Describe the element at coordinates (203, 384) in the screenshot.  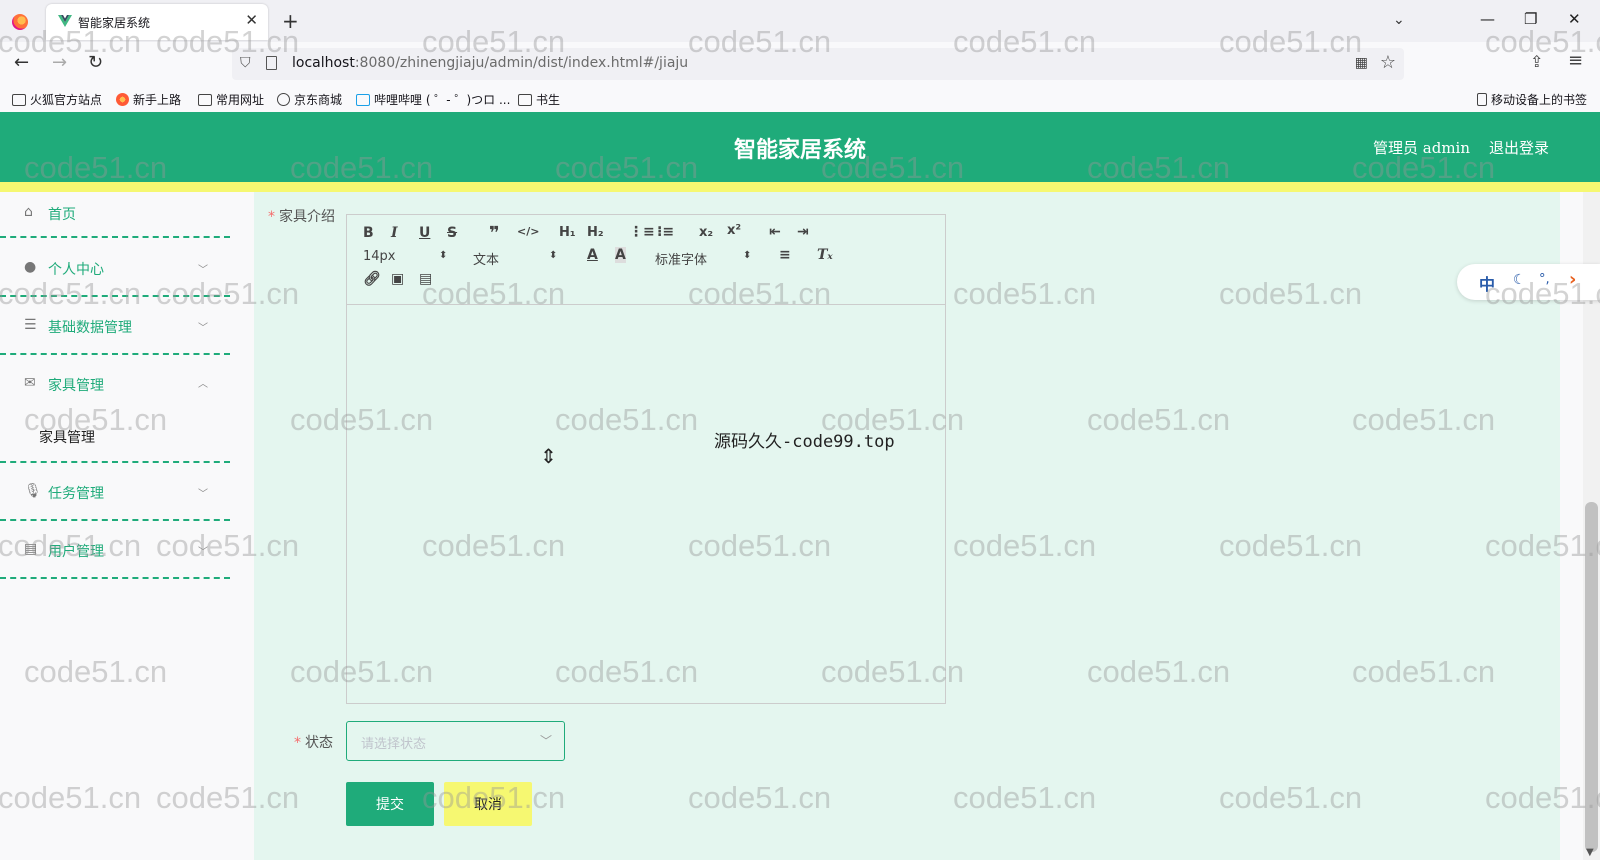
I see `chevron-up-icon: ︿` at that location.